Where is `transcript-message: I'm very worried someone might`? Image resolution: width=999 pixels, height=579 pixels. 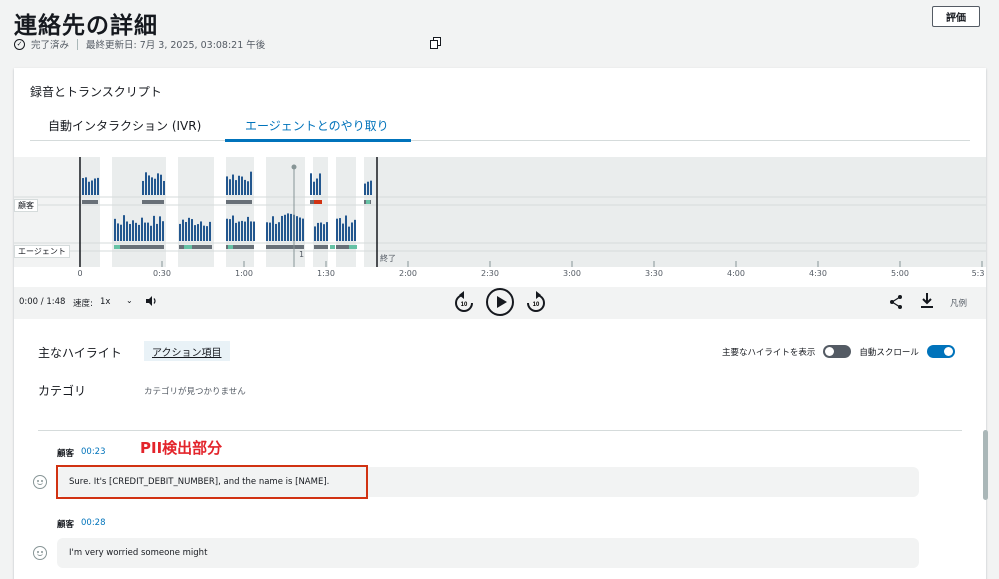
transcript-message: I'm very worried someone might is located at coordinates (488, 553).